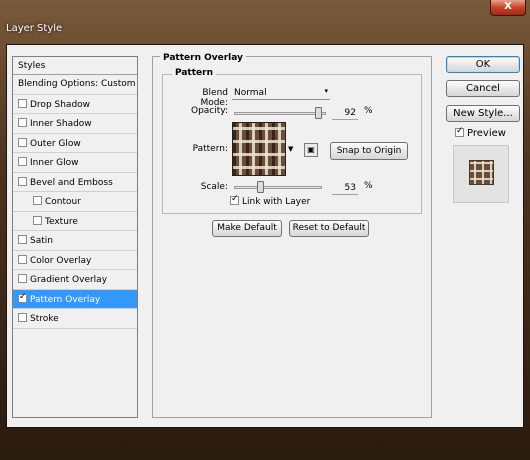 The width and height of the screenshot is (530, 460). Describe the element at coordinates (326, 91) in the screenshot. I see `chevron-down-icon: ▾` at that location.